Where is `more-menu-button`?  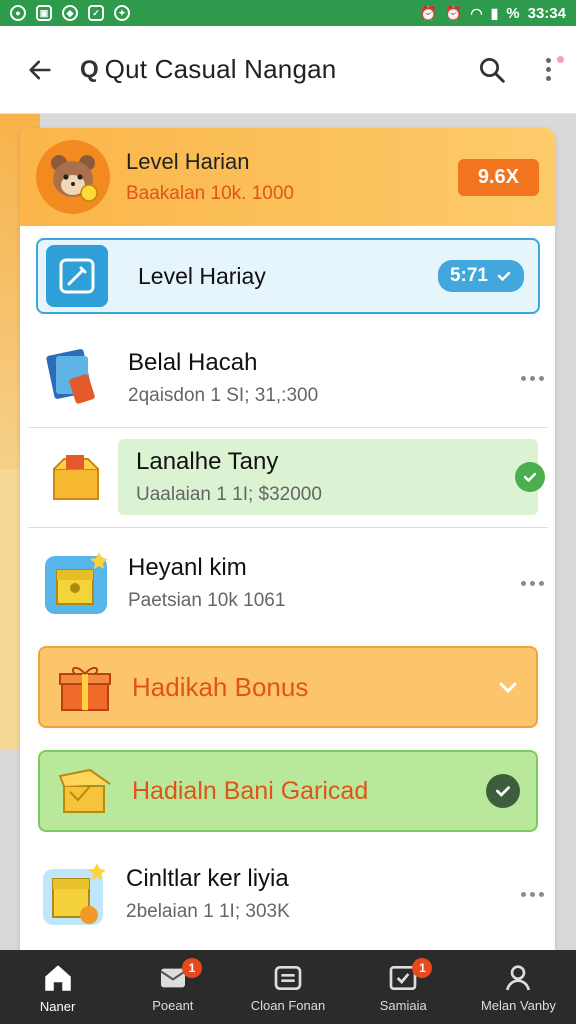
more-menu-button is located at coordinates (548, 70).